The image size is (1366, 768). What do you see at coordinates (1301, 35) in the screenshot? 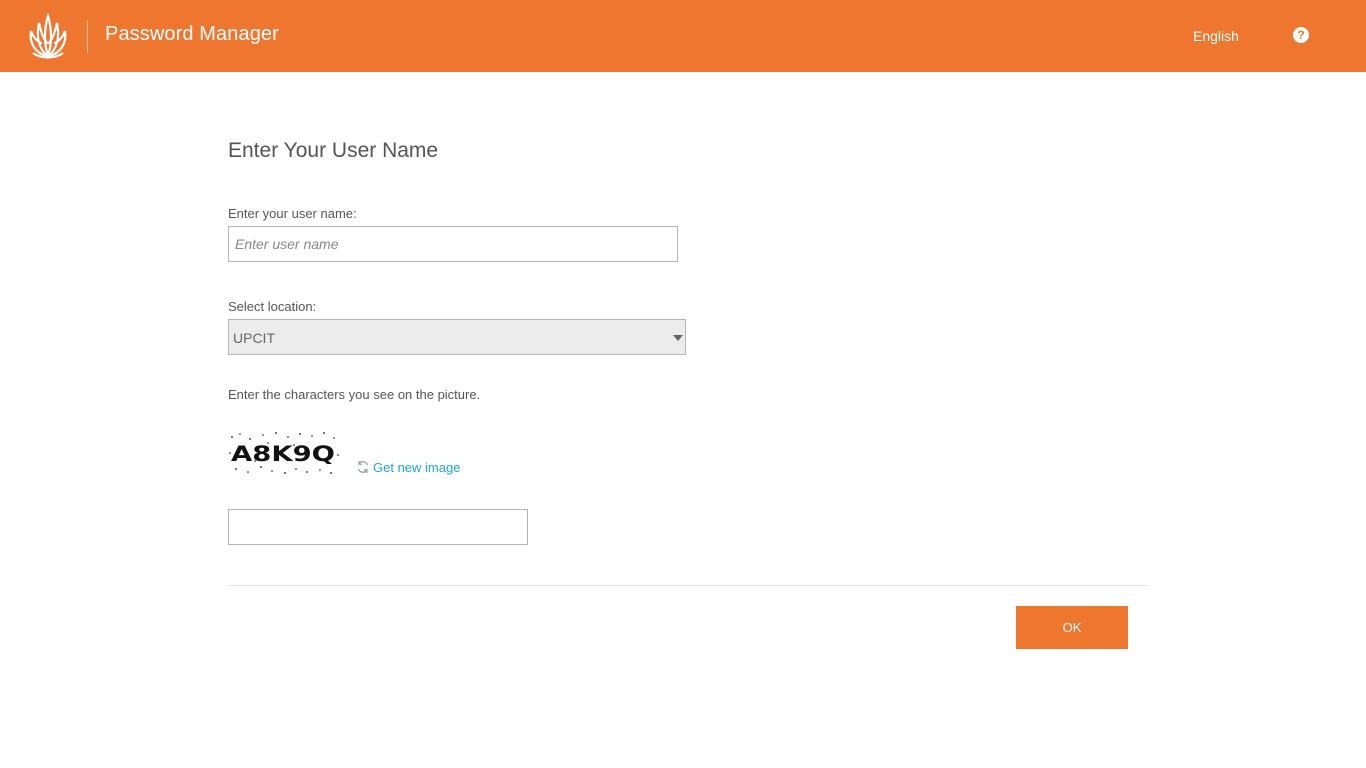
I see `help-circle-icon: ?` at bounding box center [1301, 35].